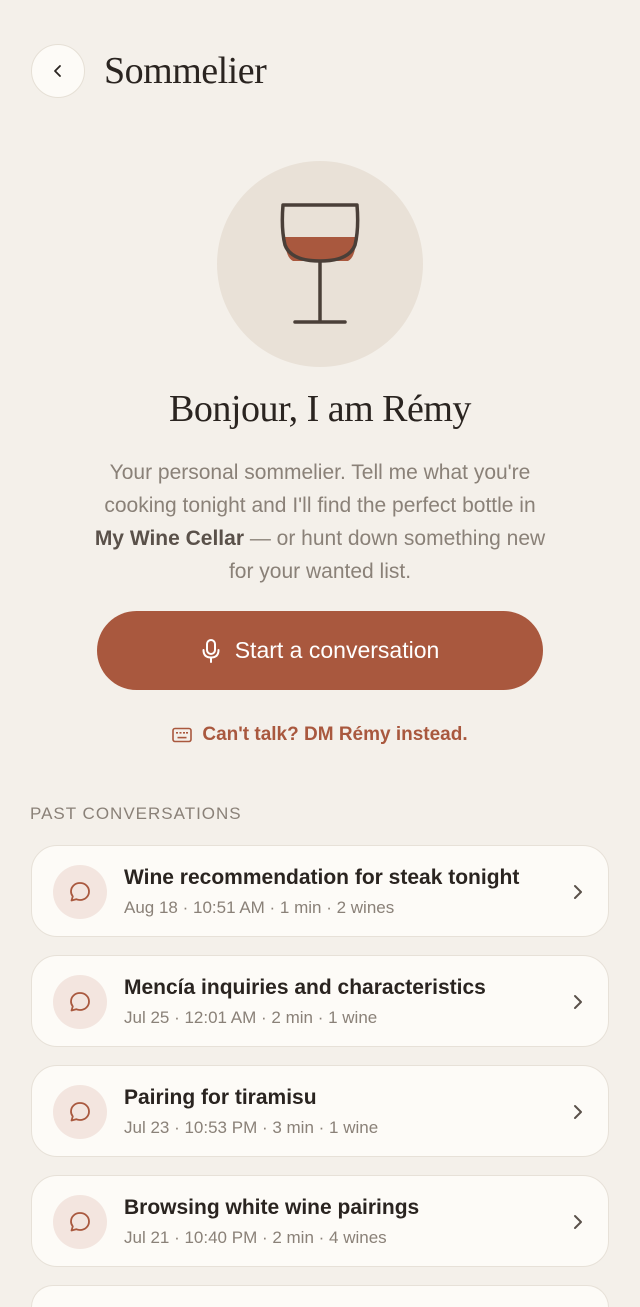  Describe the element at coordinates (255, 1237) in the screenshot. I see `conversation-meta: Jul 21 · 10:40 PM · 2 min · 4 wines` at that location.